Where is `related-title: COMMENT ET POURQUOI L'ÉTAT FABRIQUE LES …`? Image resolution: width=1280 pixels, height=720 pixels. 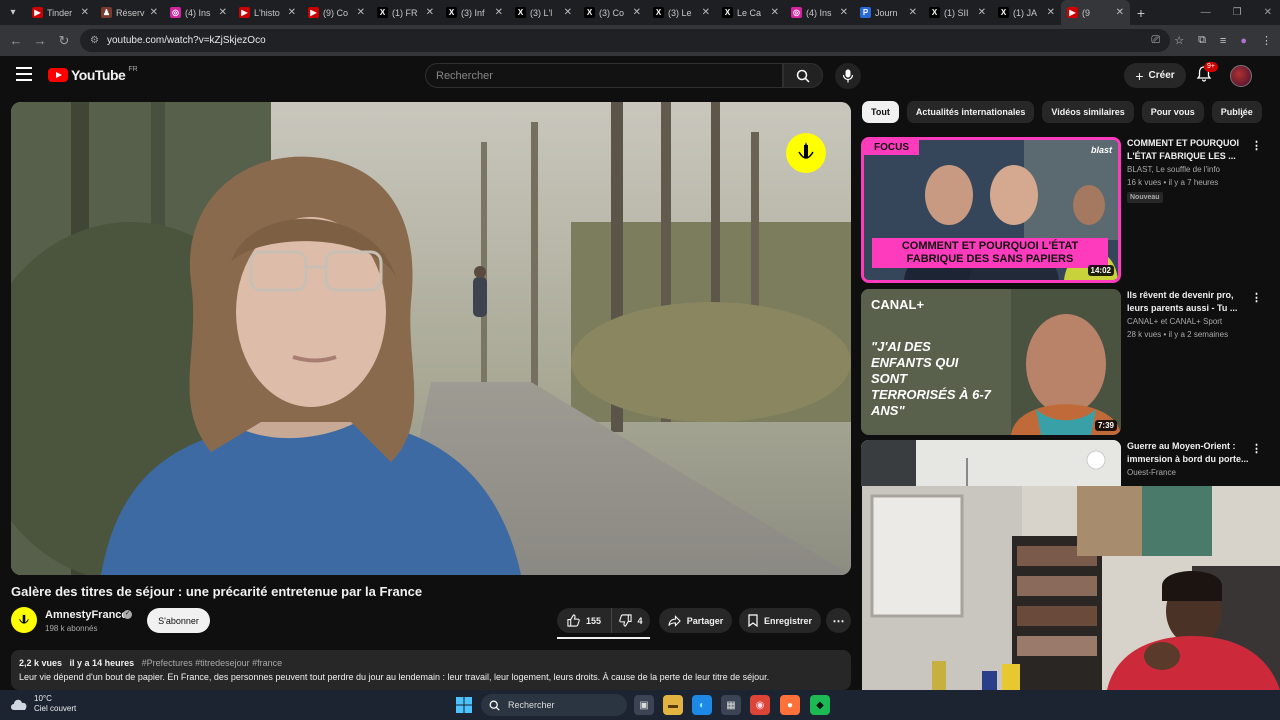
related-title: COMMENT ET POURQUOI L'ÉTAT FABRIQUE LES … is located at coordinates (1189, 150).